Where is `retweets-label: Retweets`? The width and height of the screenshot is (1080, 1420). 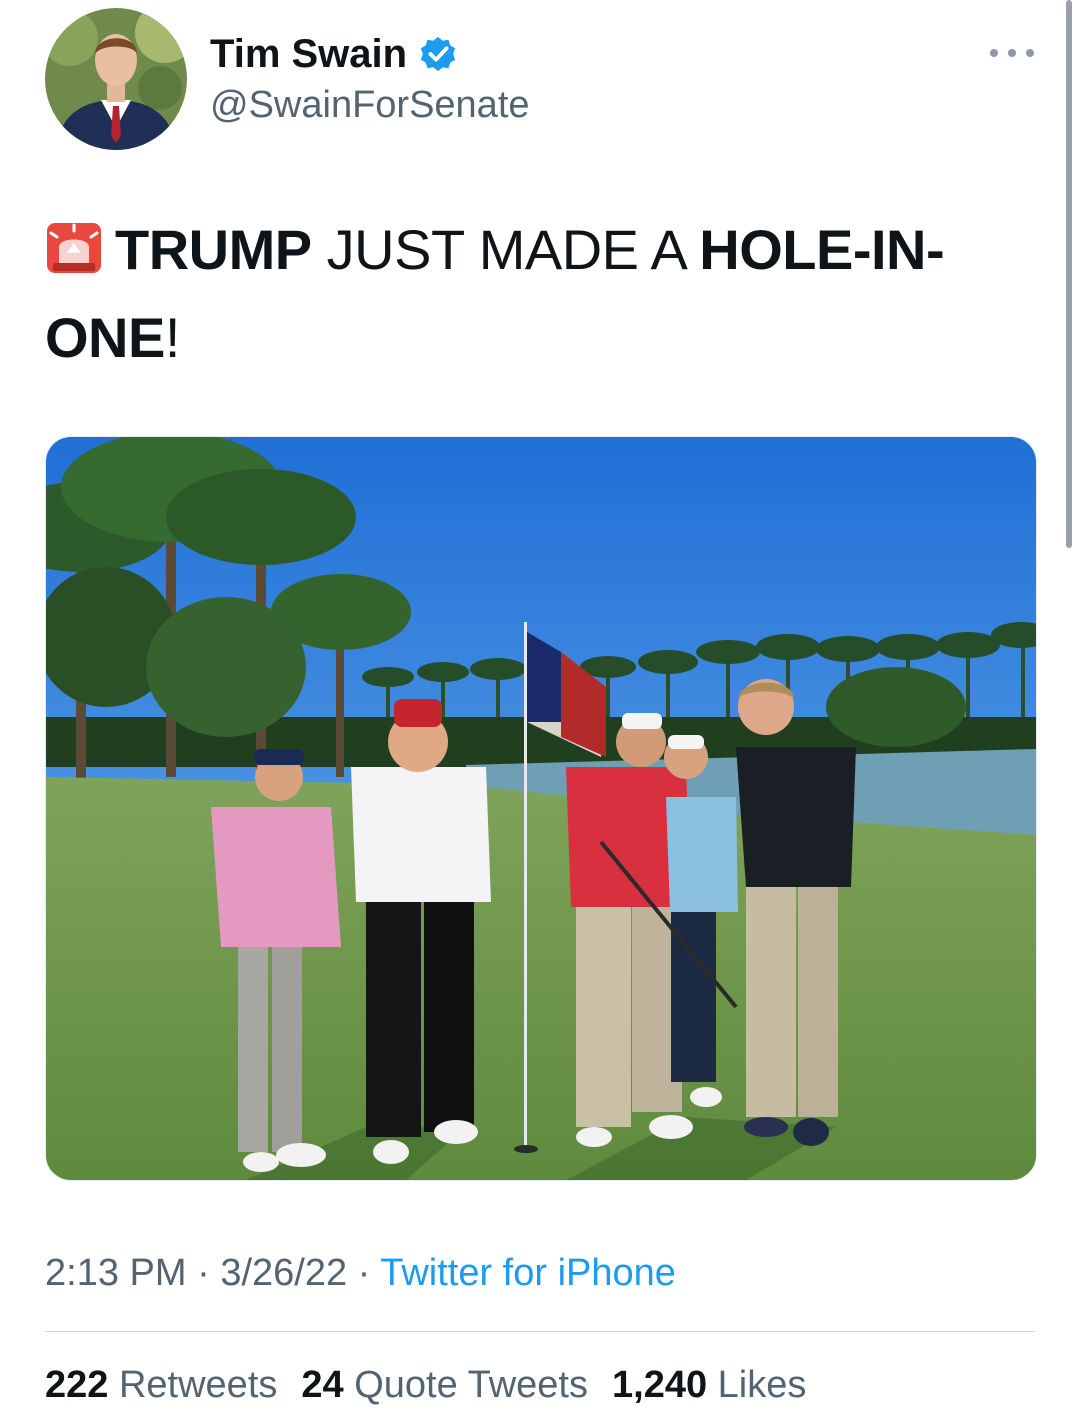 retweets-label: Retweets is located at coordinates (198, 1385).